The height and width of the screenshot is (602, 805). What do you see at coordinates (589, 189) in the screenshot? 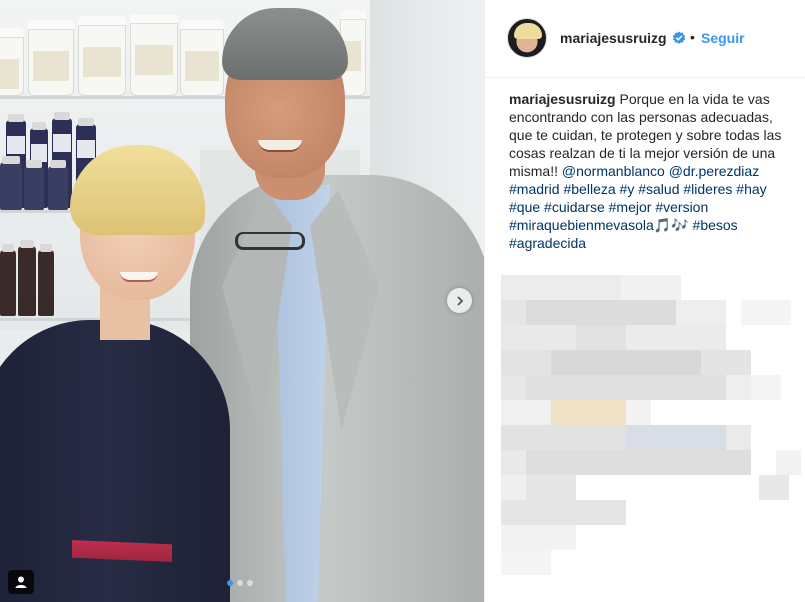
I see `hashtag-link: #belleza` at bounding box center [589, 189].